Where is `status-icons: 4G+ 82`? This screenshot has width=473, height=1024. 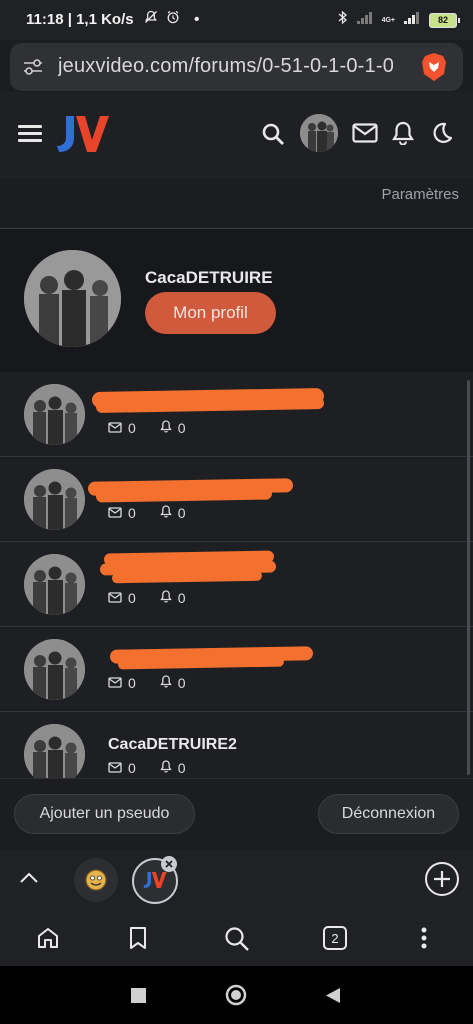
status-icons: 4G+ 82 is located at coordinates (399, 20).